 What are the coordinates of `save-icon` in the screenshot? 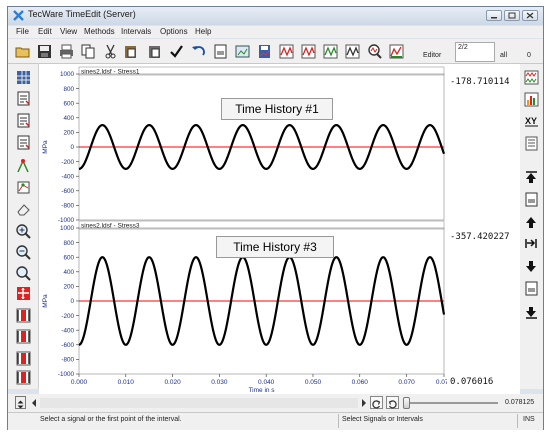 It's located at (44, 51).